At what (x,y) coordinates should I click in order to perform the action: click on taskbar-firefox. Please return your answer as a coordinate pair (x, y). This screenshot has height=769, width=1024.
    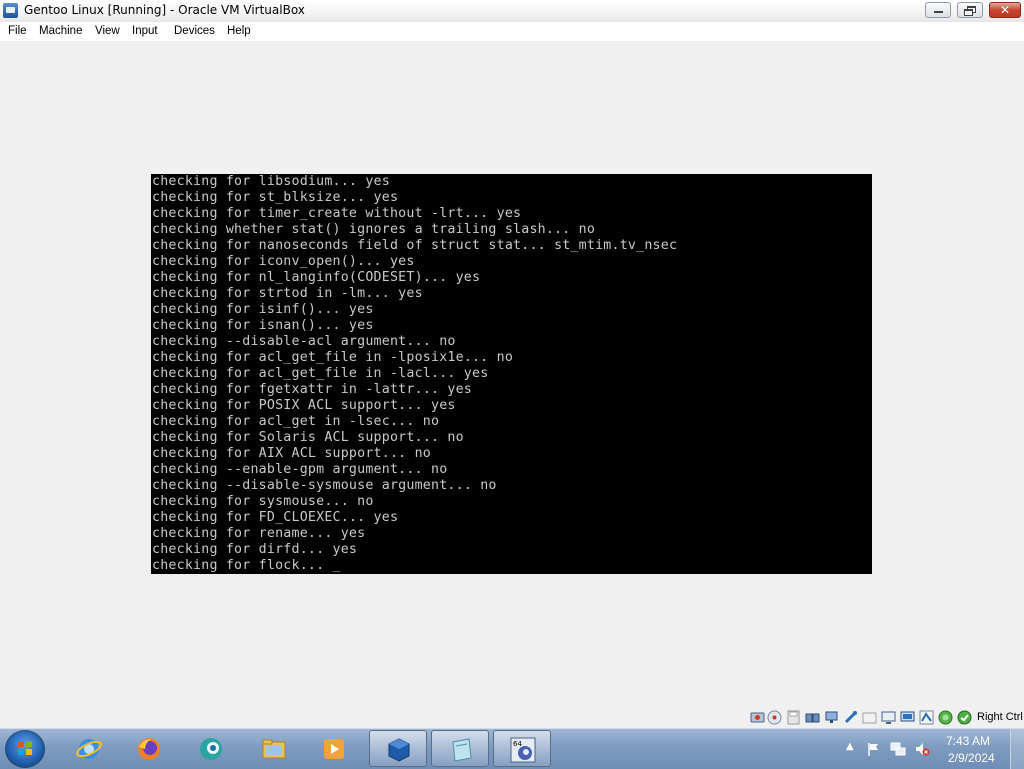
    Looking at the image, I should click on (149, 748).